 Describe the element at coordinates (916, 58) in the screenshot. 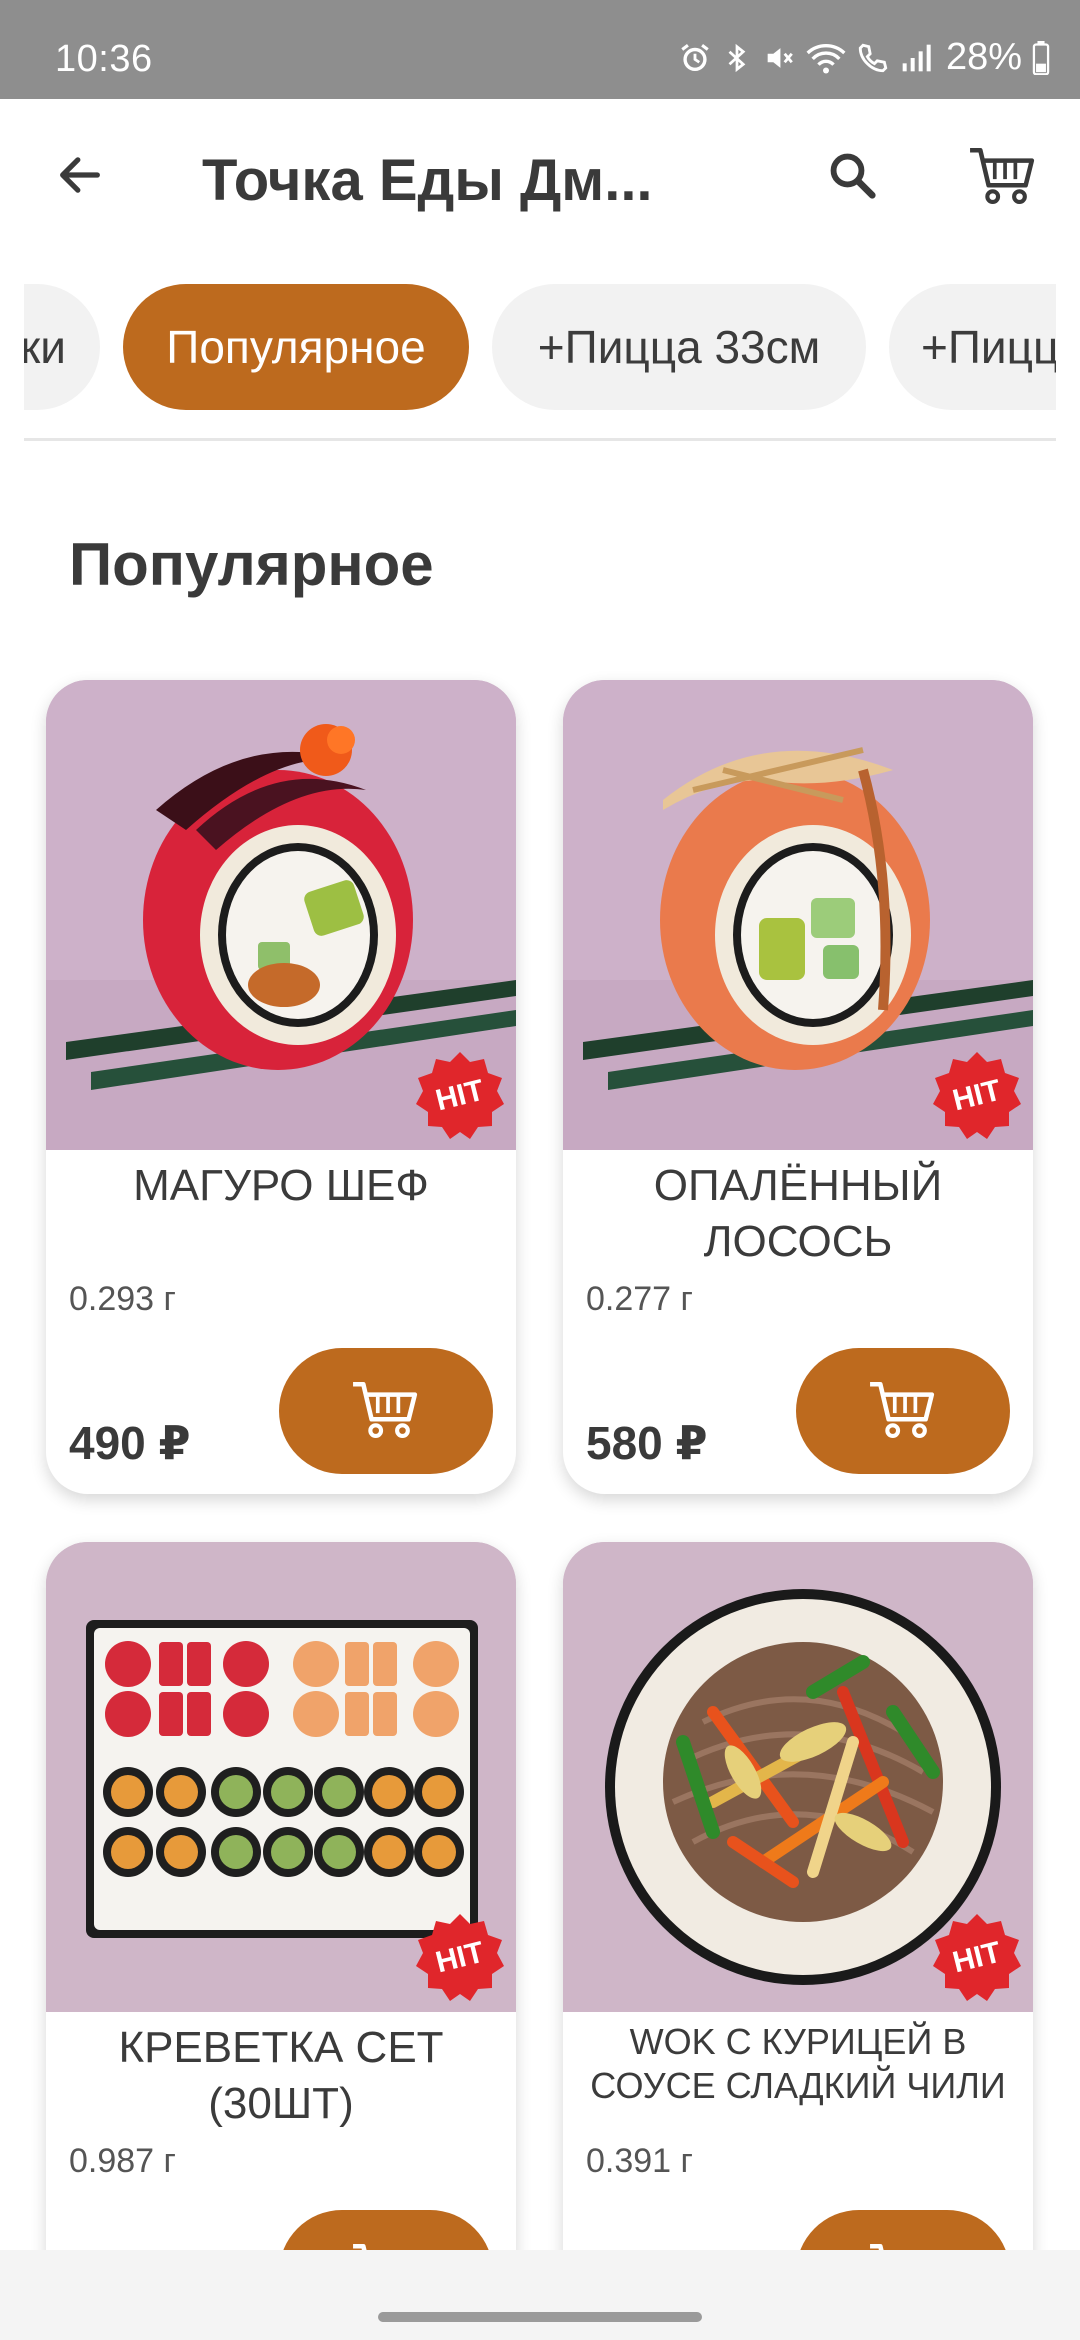

I see `signal-icon` at that location.